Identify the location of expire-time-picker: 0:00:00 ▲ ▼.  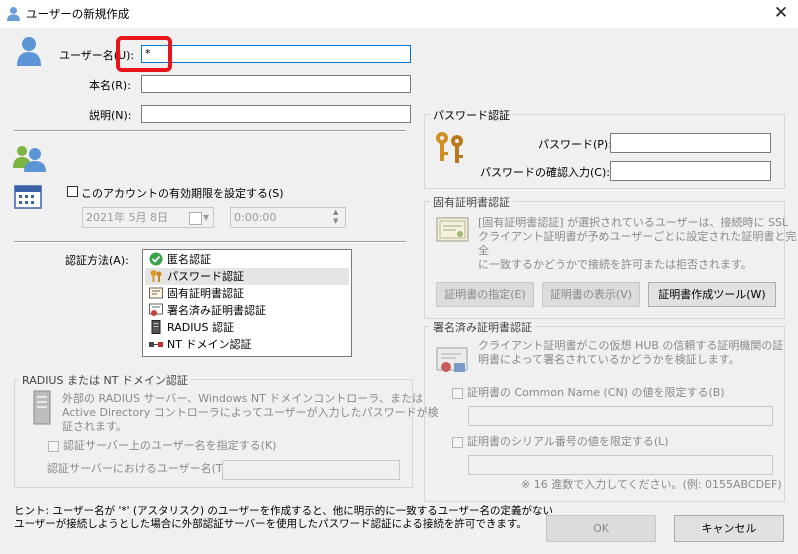
(288, 217).